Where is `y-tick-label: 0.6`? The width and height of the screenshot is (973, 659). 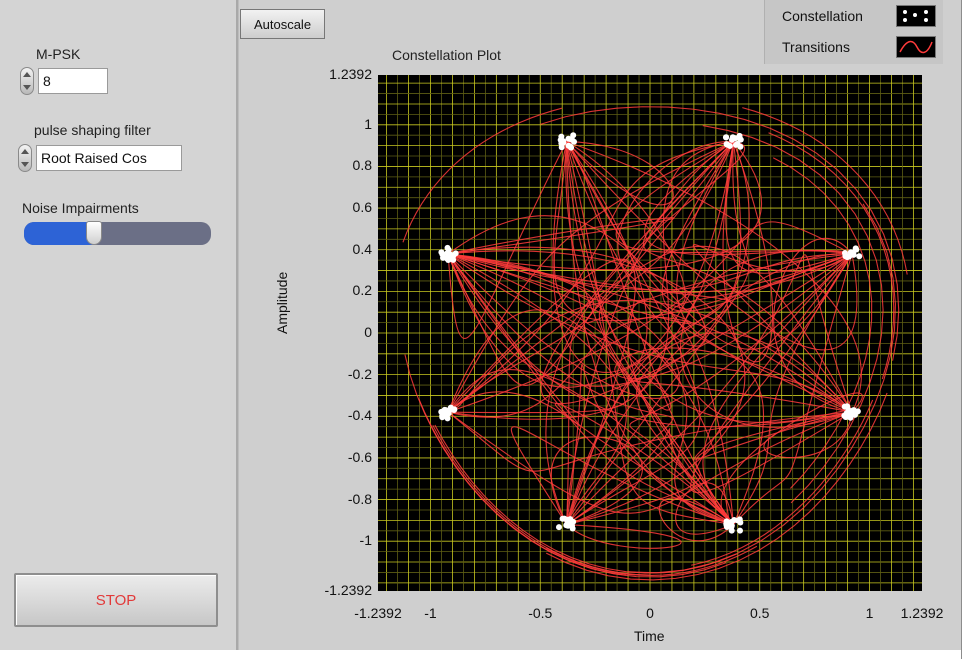 y-tick-label: 0.6 is located at coordinates (362, 207).